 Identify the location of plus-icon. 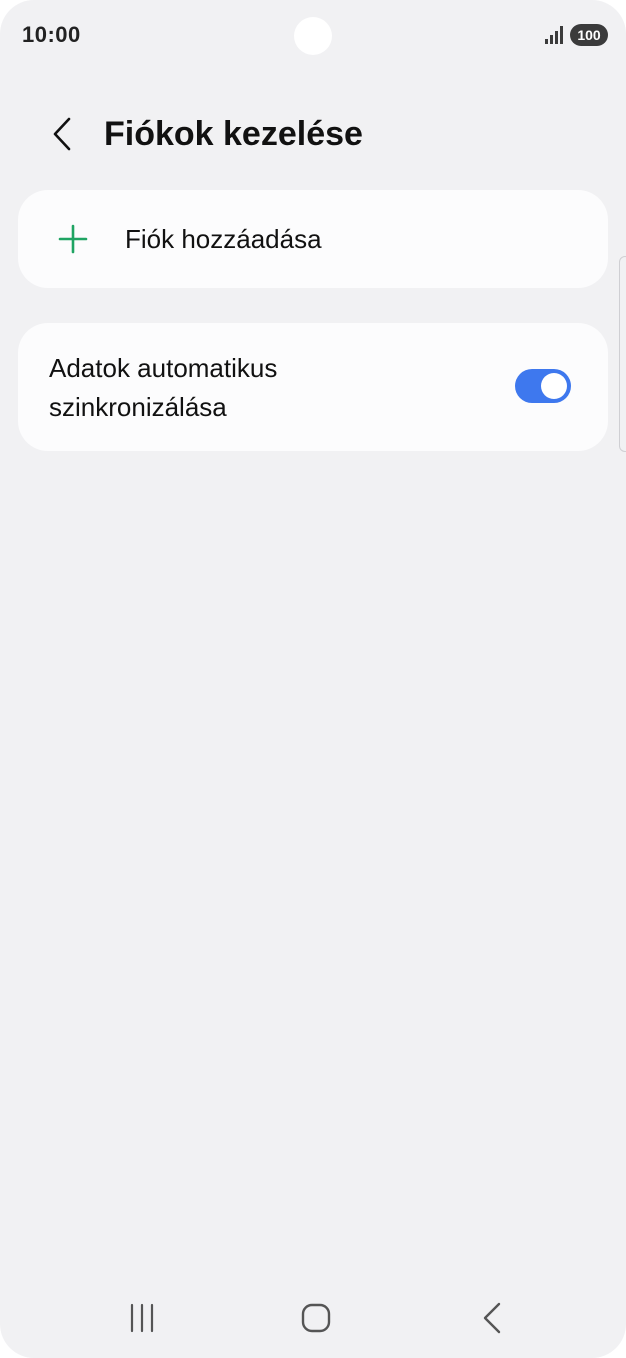
(73, 239).